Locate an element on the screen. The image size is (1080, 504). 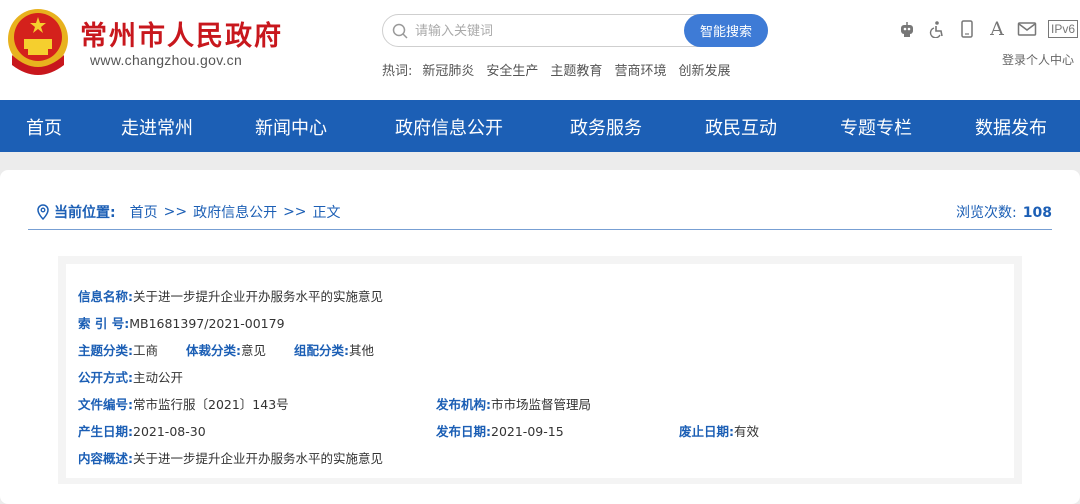
info-key: 信息名称: is located at coordinates (105, 296).